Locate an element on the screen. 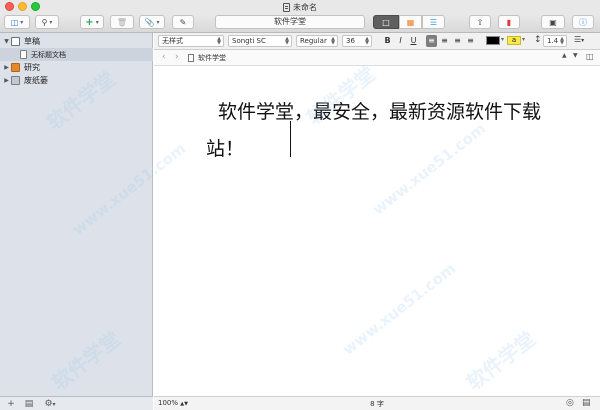 This screenshot has height=410, width=600. search-button: ⚲ ▾ is located at coordinates (47, 22).